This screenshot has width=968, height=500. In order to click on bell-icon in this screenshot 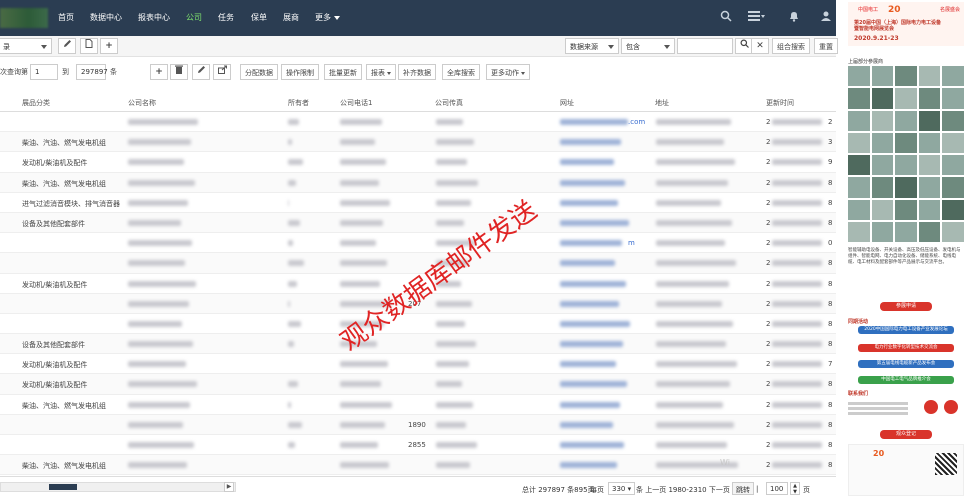, I will do `click(794, 17)`.